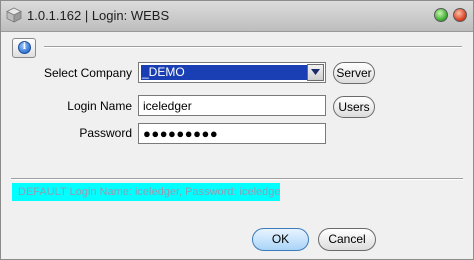  Describe the element at coordinates (237, 16) in the screenshot. I see `title-bar: 1.0.1.162 | Login: WEBS` at that location.